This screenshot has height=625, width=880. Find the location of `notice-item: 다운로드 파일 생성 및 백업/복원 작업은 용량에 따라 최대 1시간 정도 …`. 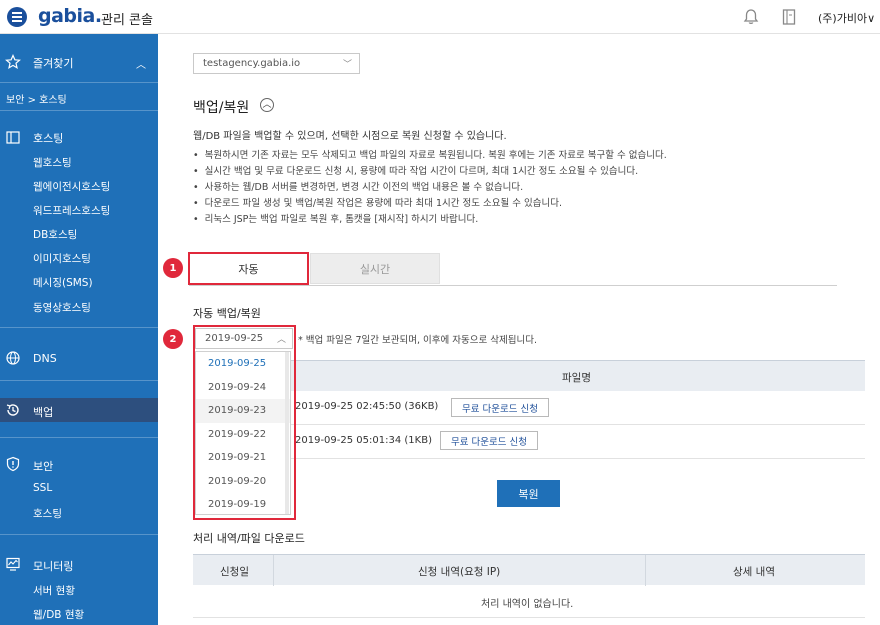

notice-item: 다운로드 파일 생성 및 백업/복원 작업은 용량에 따라 최대 1시간 정도 … is located at coordinates (430, 204).